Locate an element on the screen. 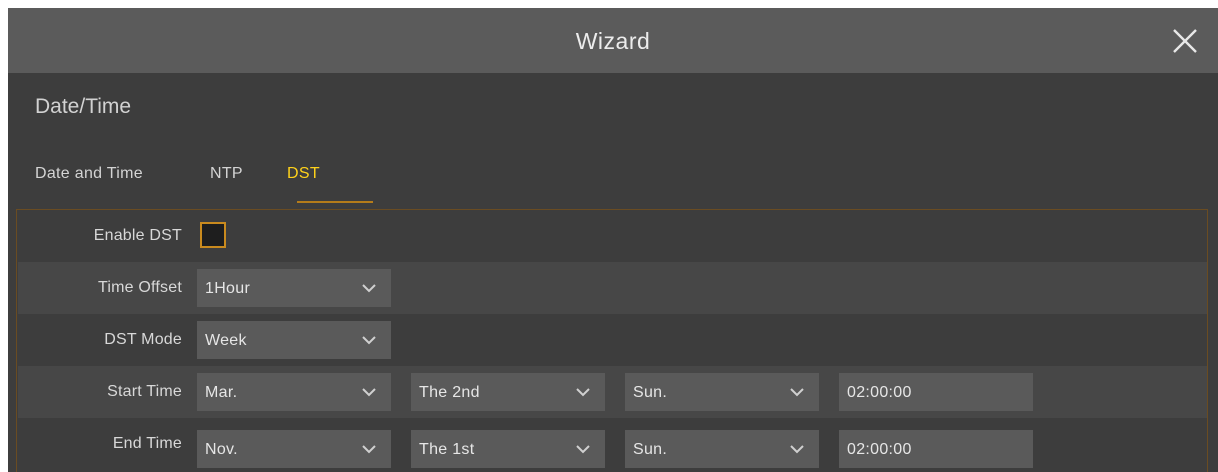  end-time-row: End Time Nov. The 1st Sun. 02:00:00 is located at coordinates (612, 444).